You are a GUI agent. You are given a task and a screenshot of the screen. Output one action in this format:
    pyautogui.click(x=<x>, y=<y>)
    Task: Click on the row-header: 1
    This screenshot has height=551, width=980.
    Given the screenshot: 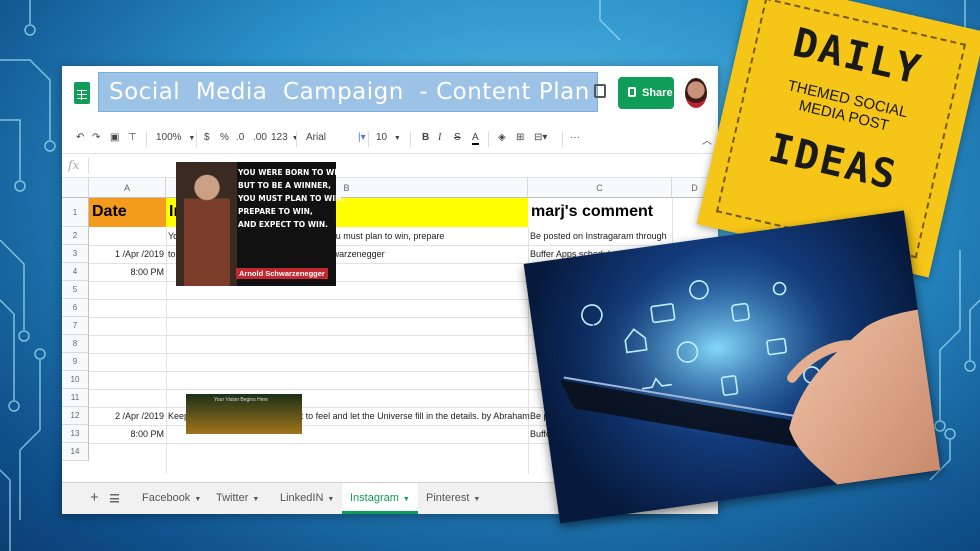 What is the action you would take?
    pyautogui.click(x=75, y=212)
    